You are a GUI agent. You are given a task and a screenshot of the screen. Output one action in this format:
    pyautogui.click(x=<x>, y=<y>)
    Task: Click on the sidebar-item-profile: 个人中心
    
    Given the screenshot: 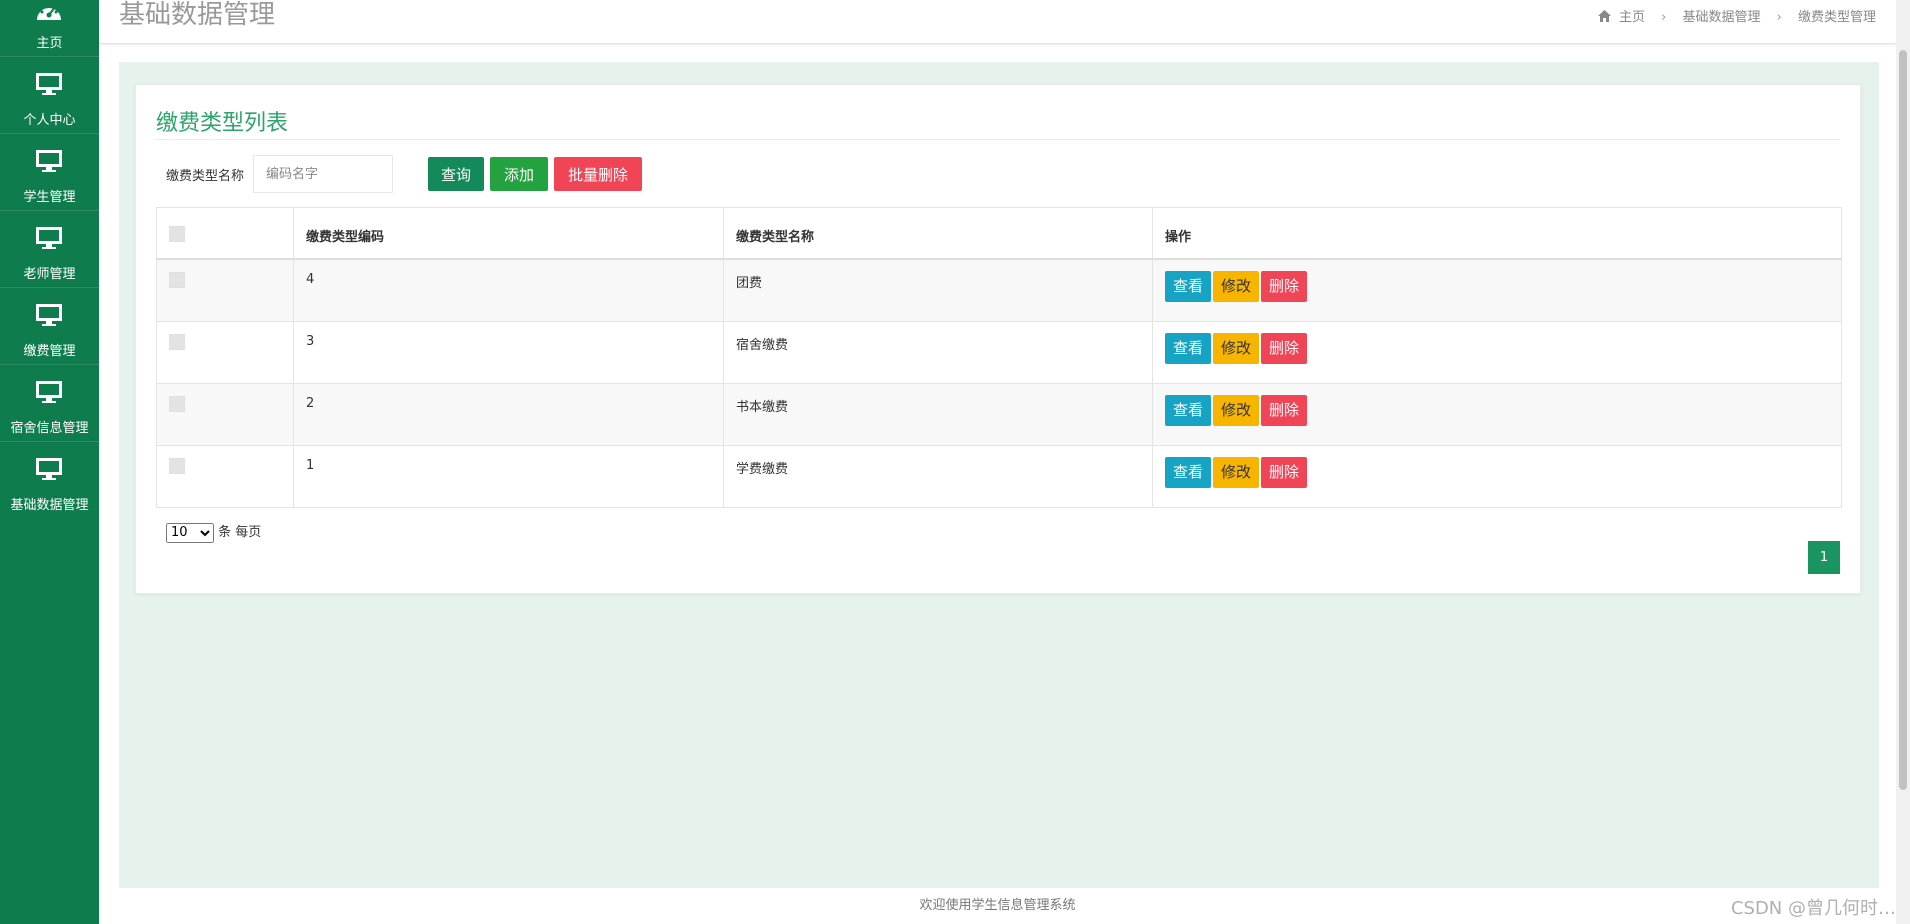 What is the action you would take?
    pyautogui.click(x=49, y=95)
    